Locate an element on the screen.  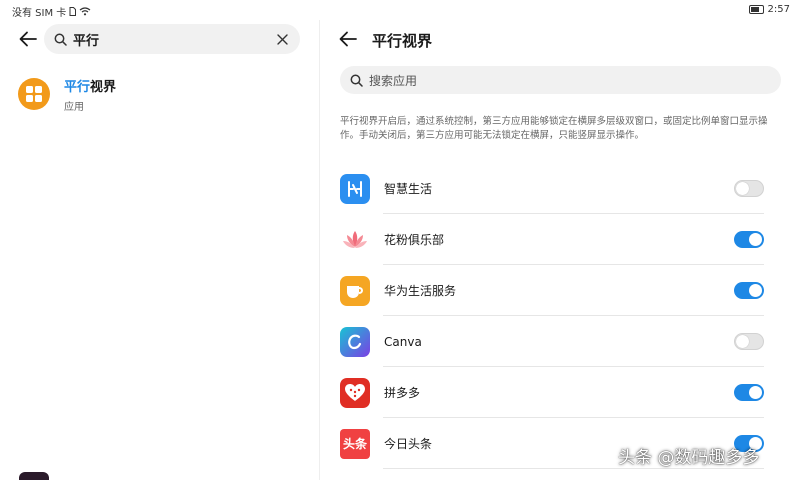
result-title-highlight: 平行 is located at coordinates (77, 87).